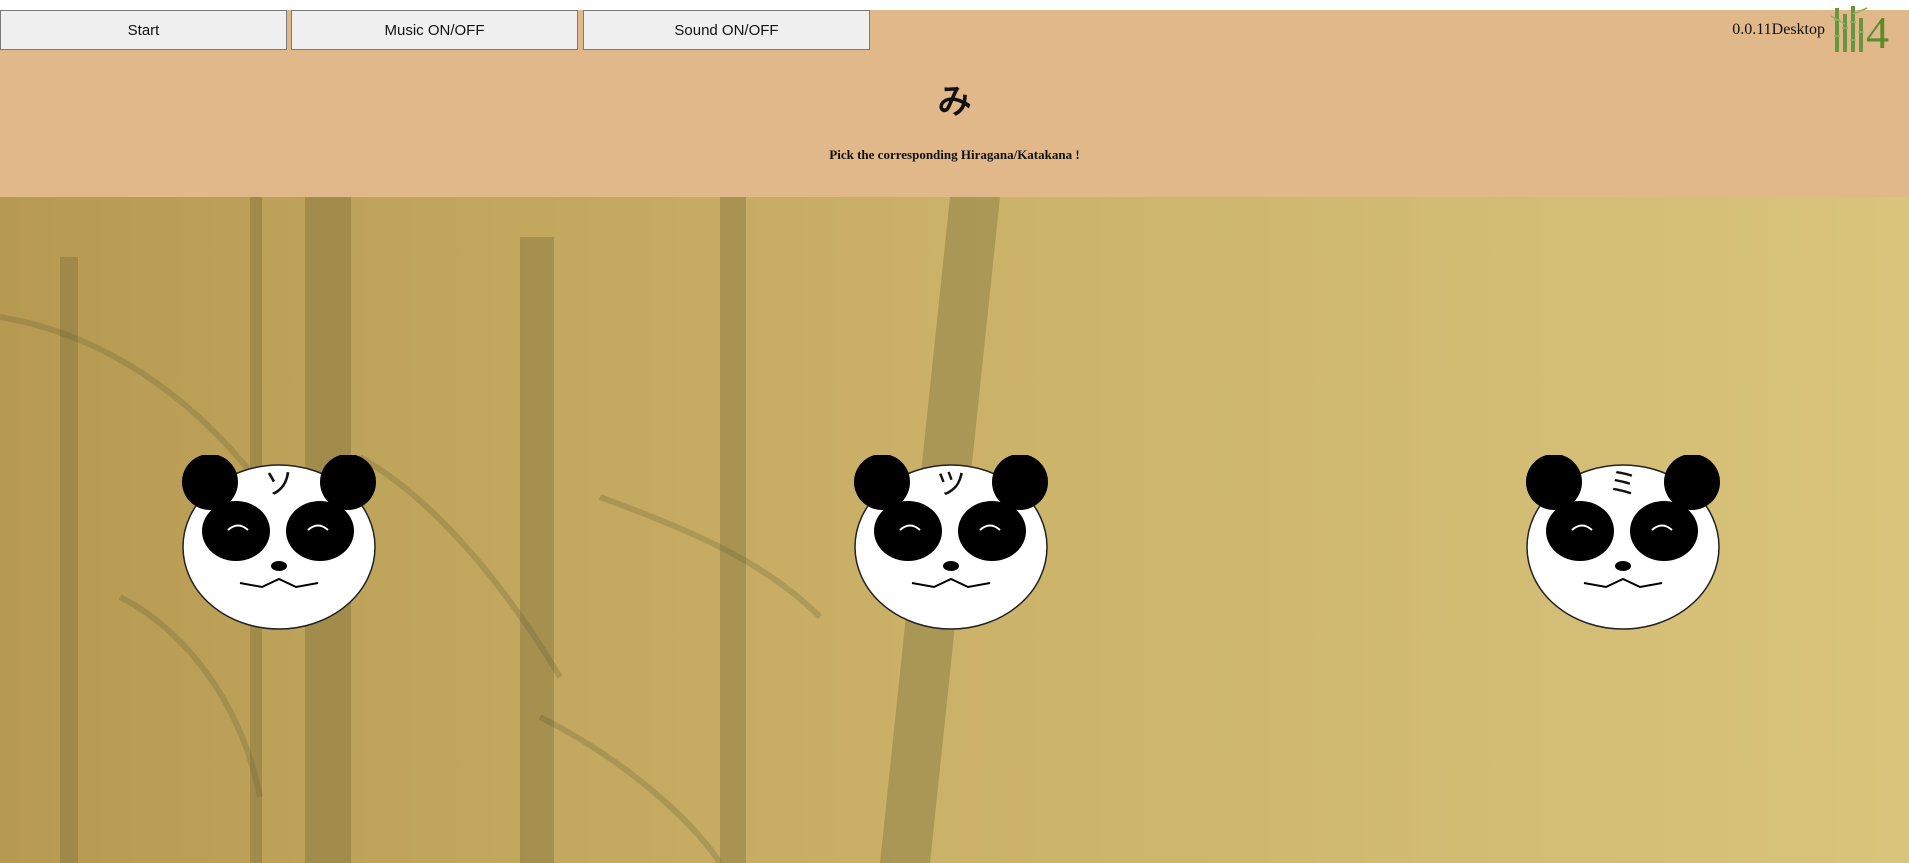  I want to click on kana-label: ミ, so click(1623, 484).